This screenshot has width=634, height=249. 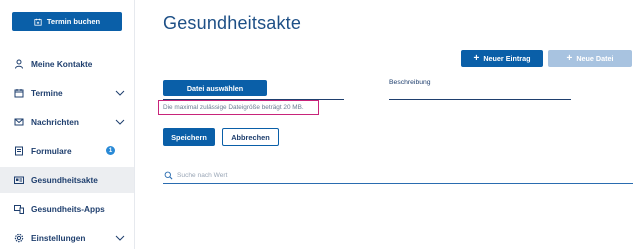 What do you see at coordinates (168, 175) in the screenshot?
I see `search-icon` at bounding box center [168, 175].